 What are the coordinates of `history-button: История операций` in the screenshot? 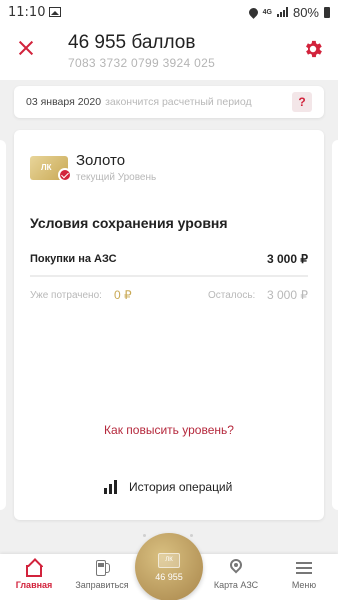 It's located at (168, 487).